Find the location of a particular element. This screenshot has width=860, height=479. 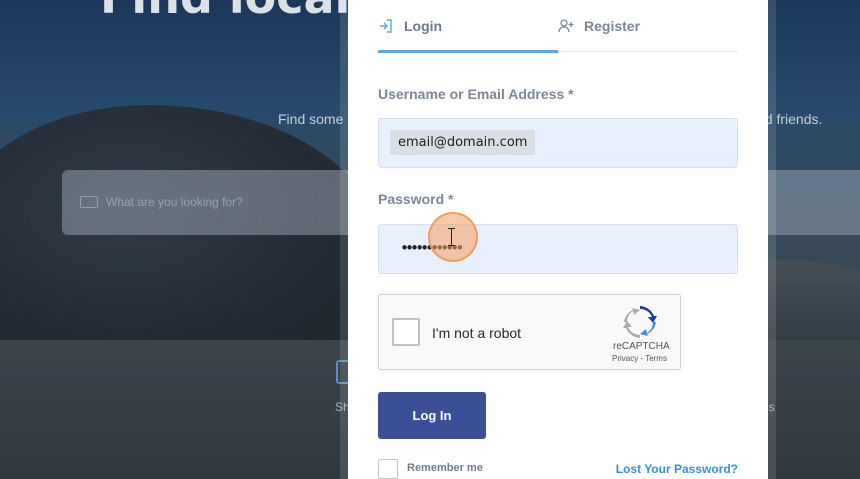

tab-login-label: Login is located at coordinates (423, 26).